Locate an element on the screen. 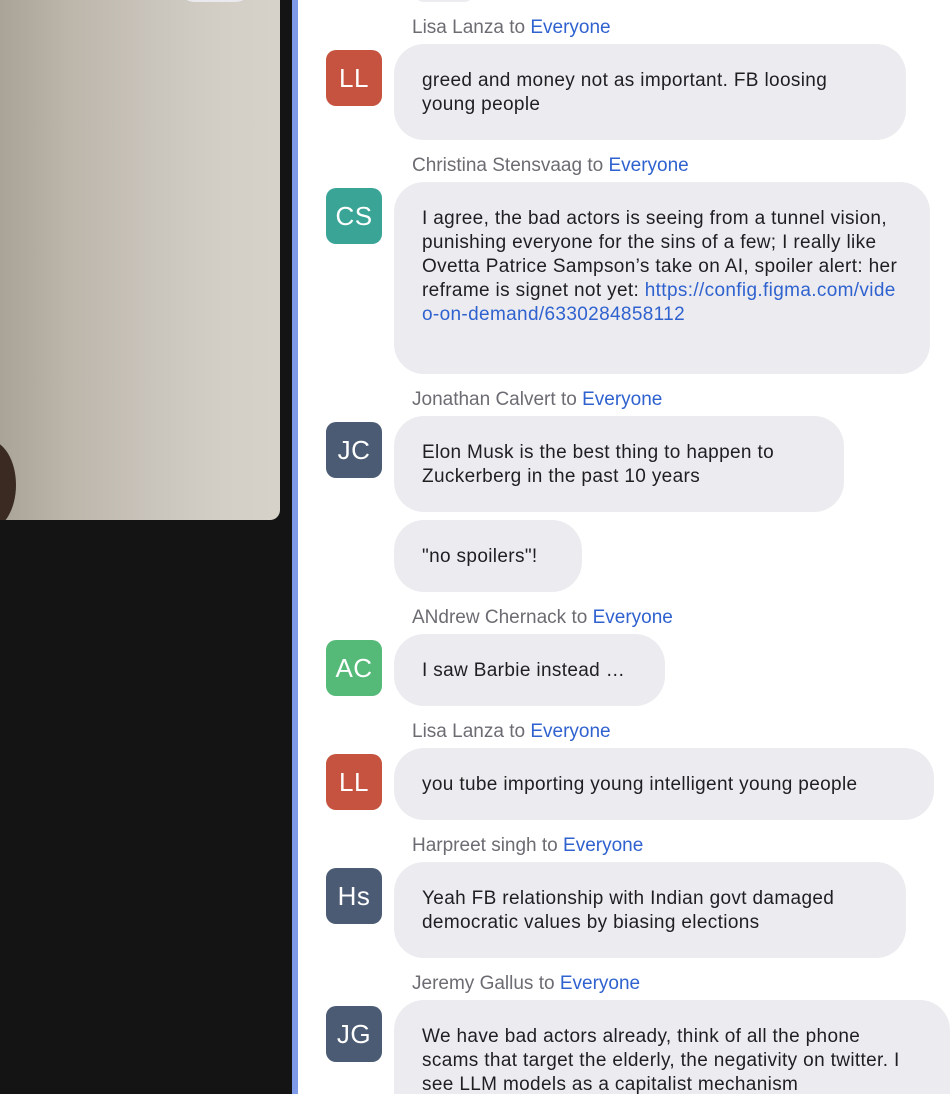  sender-name: ANdrew Chernack is located at coordinates (489, 617).